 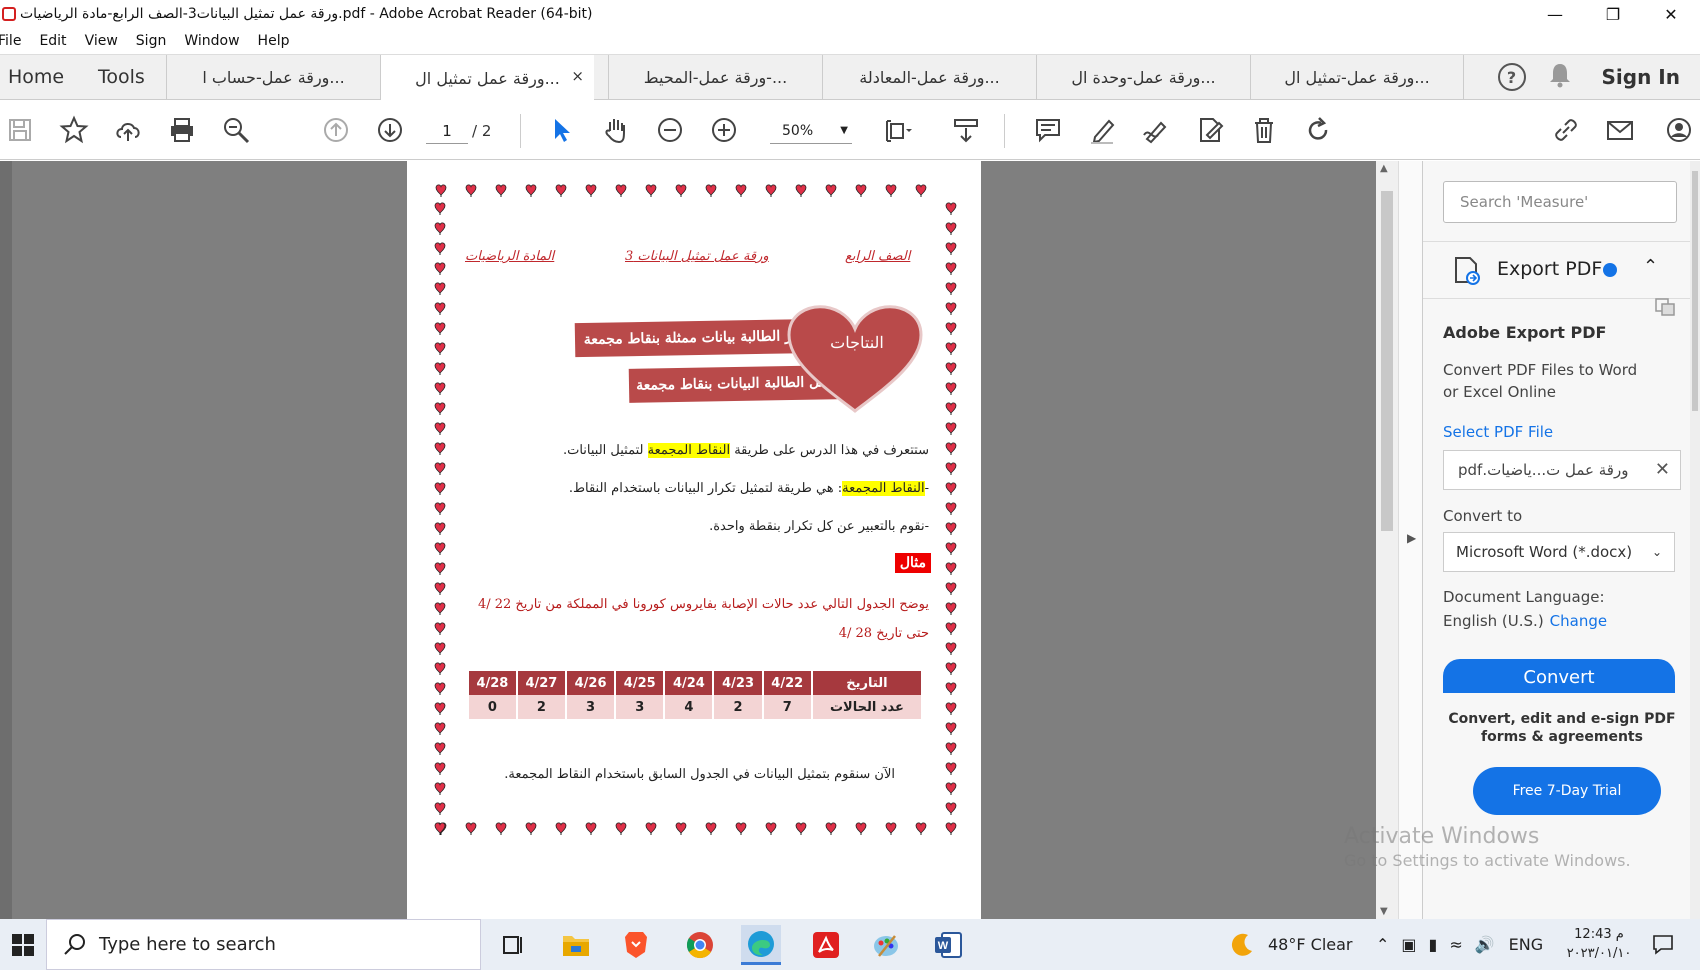 I want to click on account-add-user-icon, so click(x=1680, y=130).